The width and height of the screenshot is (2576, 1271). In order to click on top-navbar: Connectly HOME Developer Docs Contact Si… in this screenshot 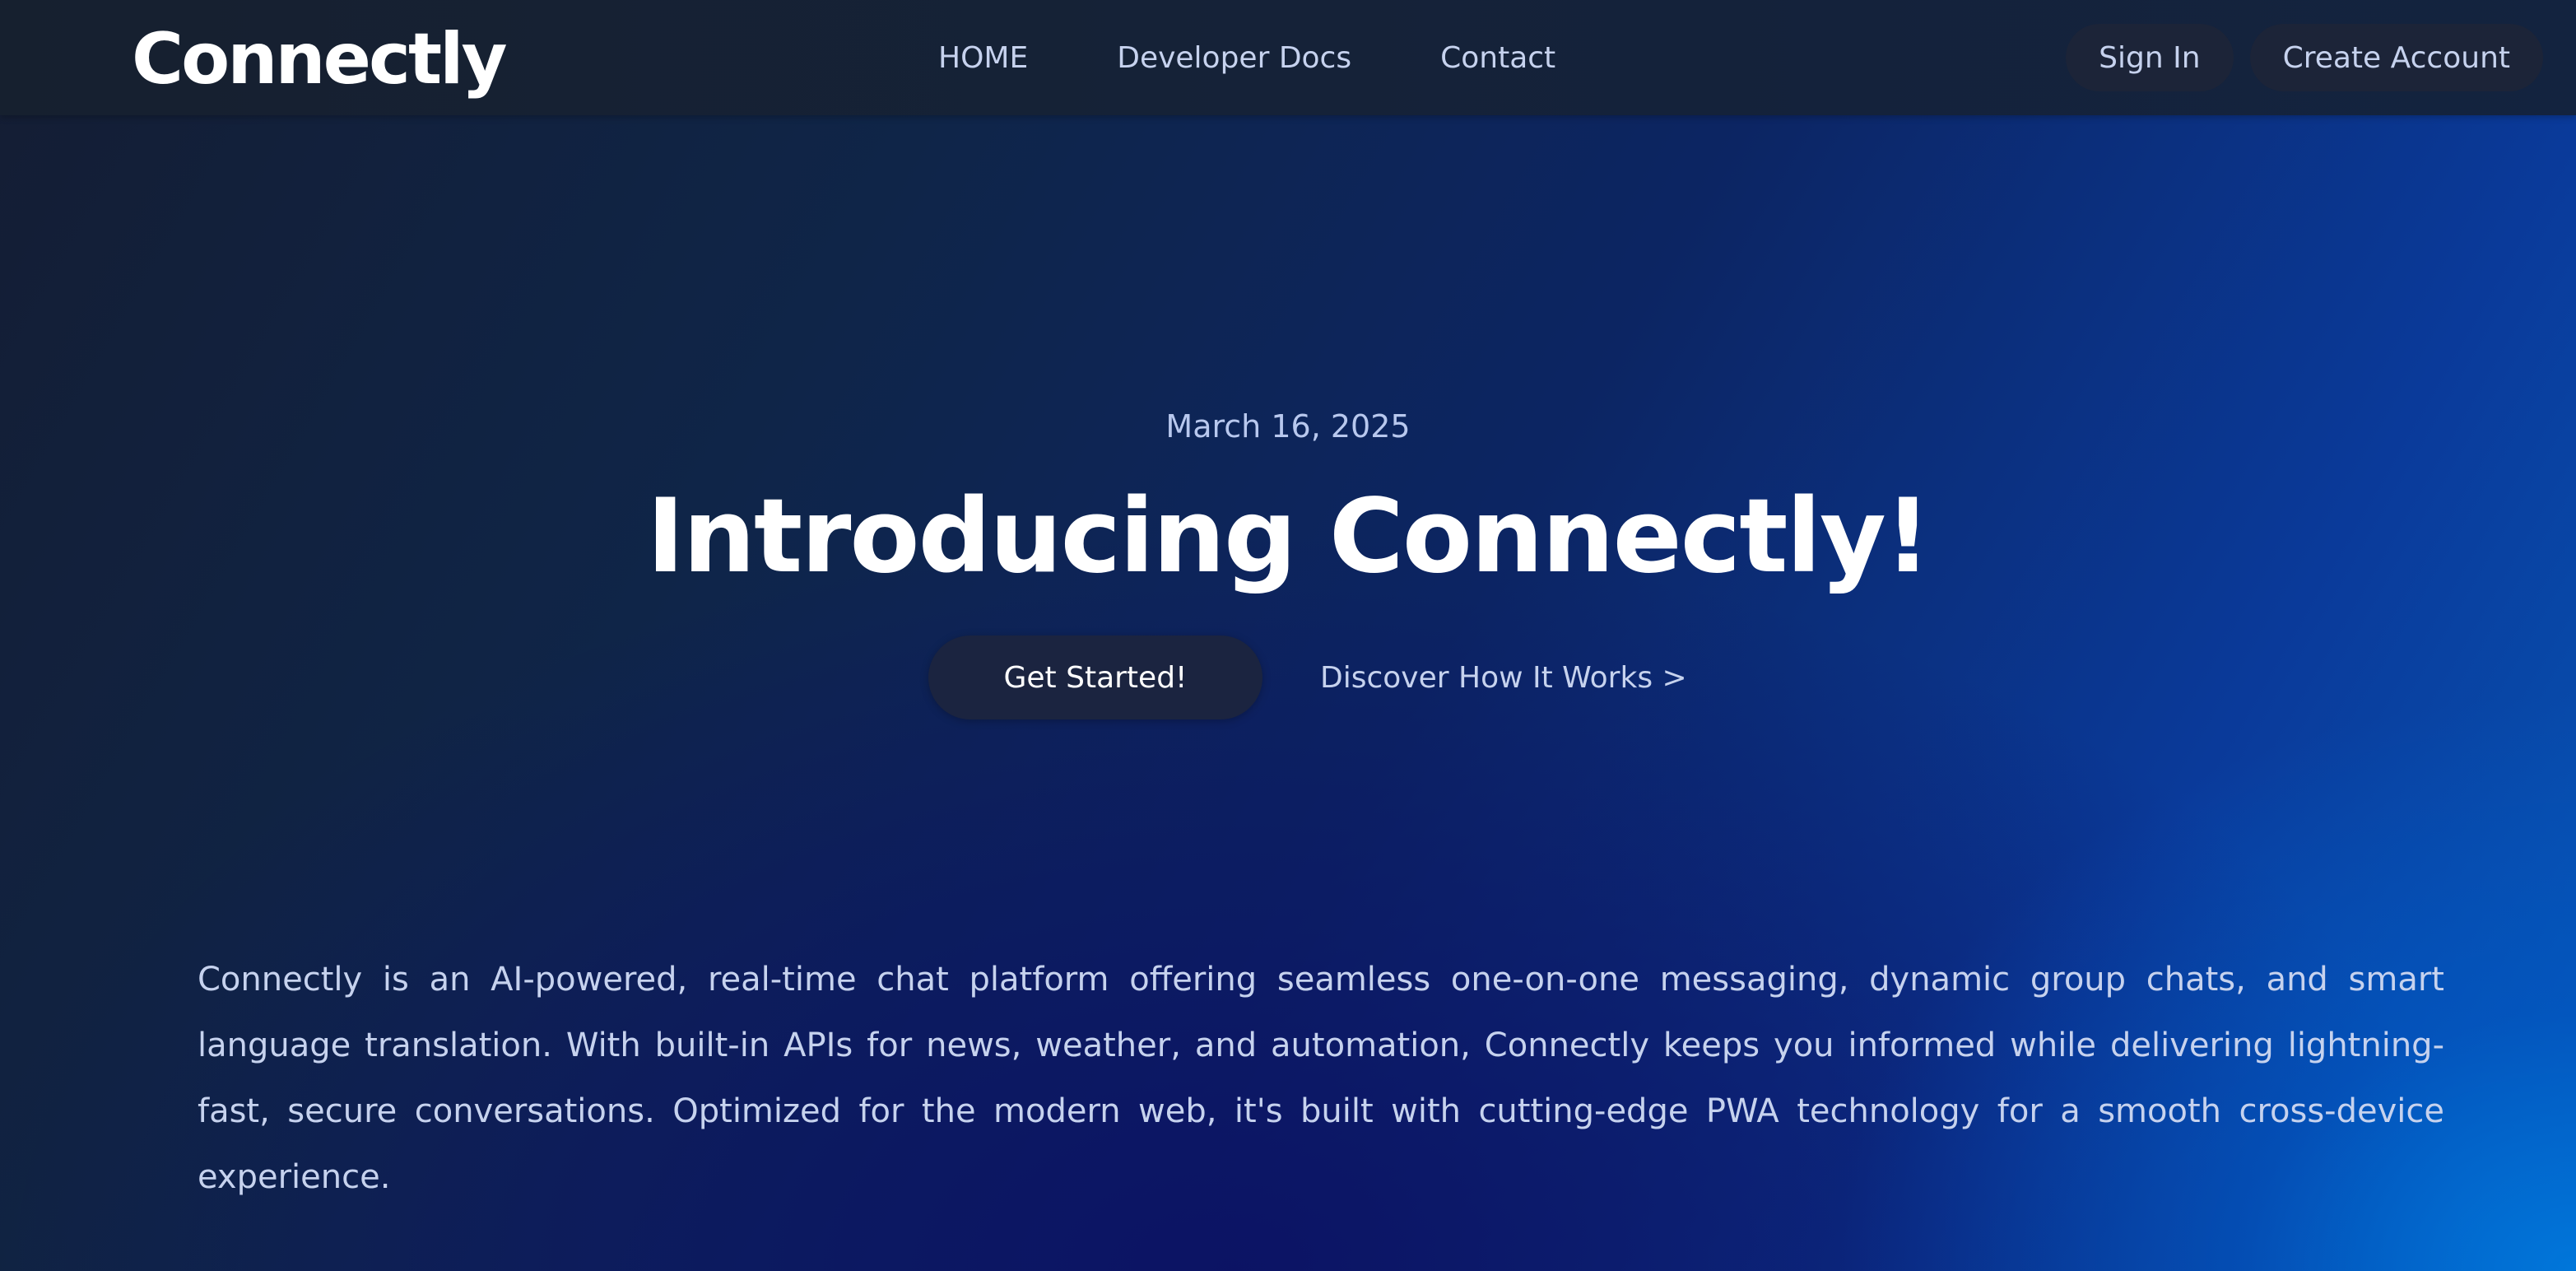, I will do `click(1288, 58)`.